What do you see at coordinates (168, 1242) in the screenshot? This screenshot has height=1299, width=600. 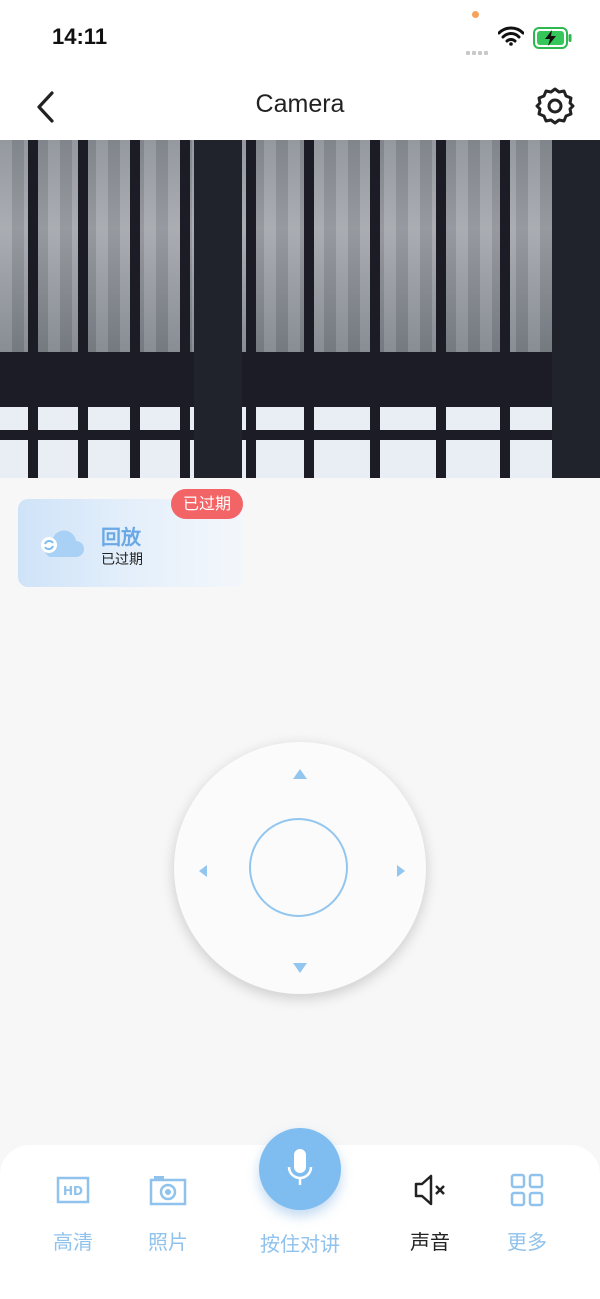 I see `photo-label: 照片` at bounding box center [168, 1242].